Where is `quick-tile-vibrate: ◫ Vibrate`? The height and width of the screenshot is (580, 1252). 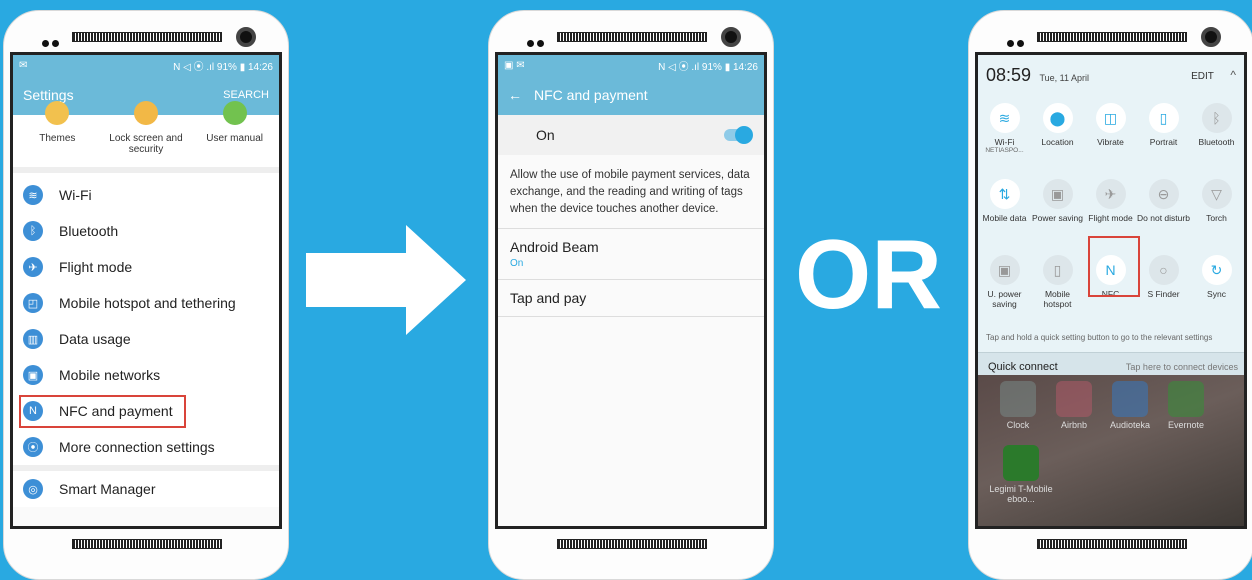 quick-tile-vibrate: ◫ Vibrate is located at coordinates (1110, 139).